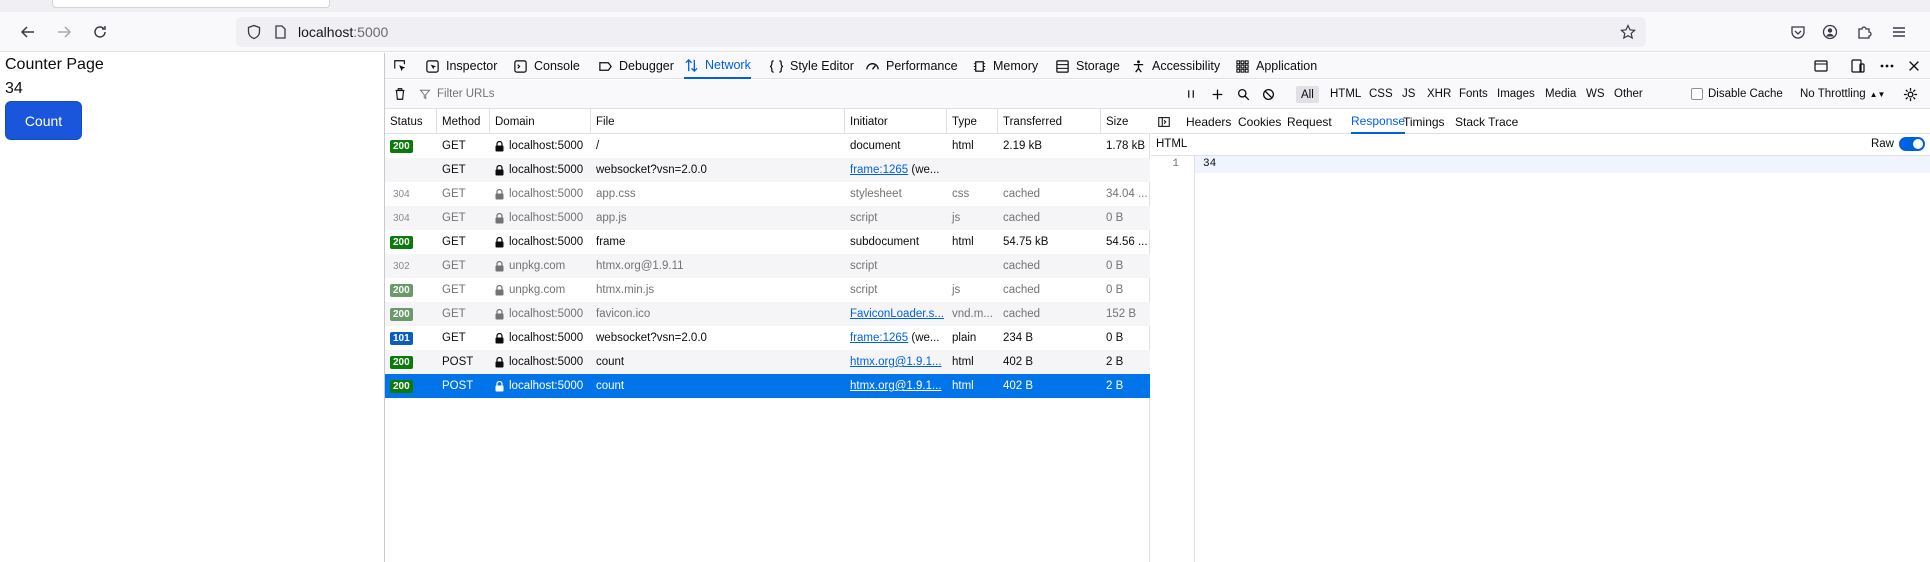 The image size is (1930, 562). Describe the element at coordinates (1821, 66) in the screenshot. I see `dock-icon` at that location.